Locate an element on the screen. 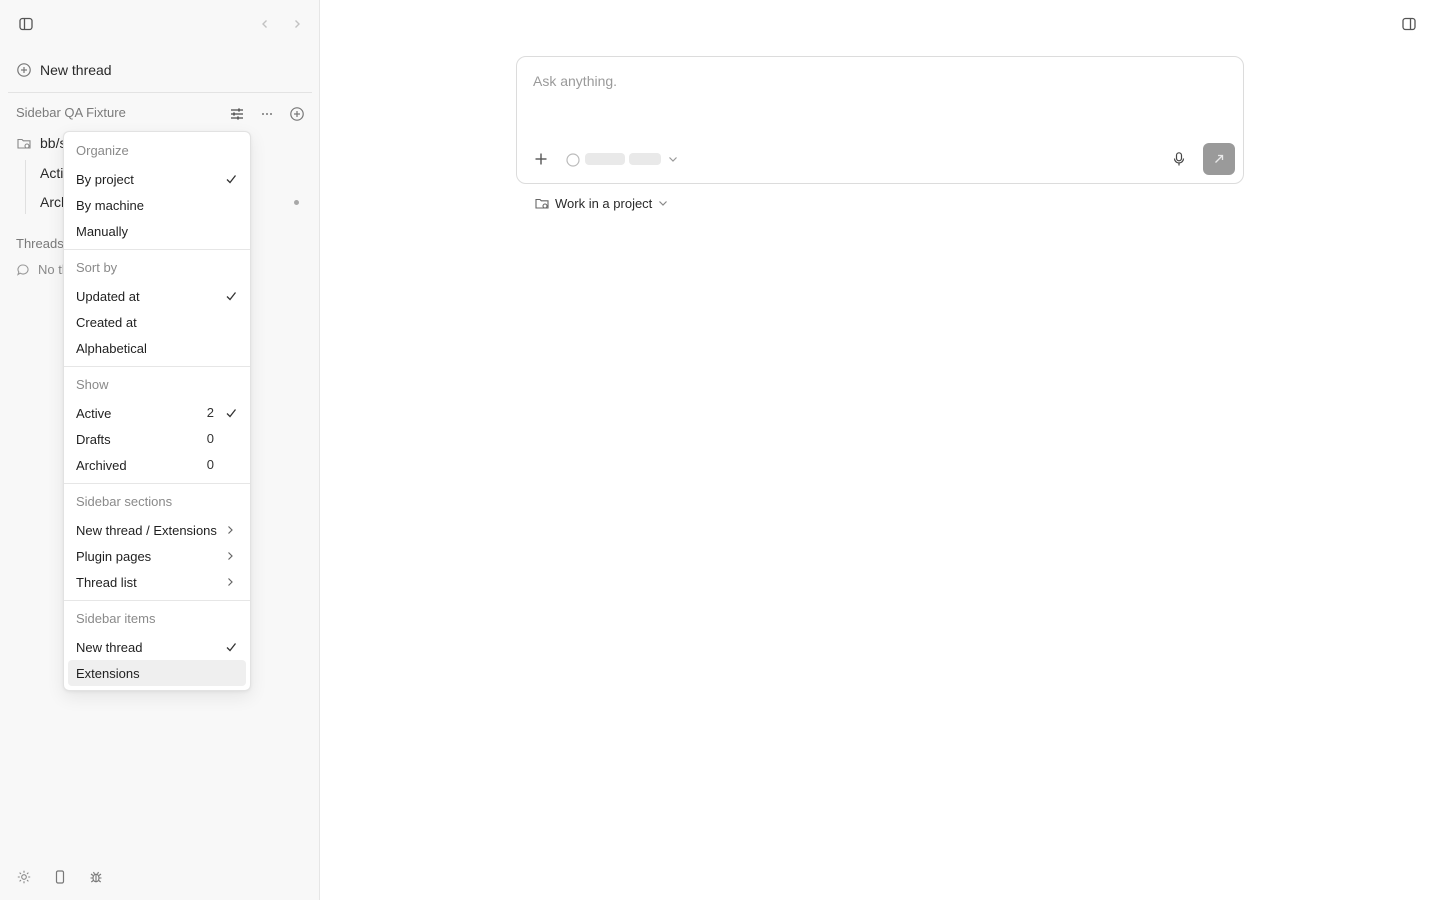 This screenshot has width=1440, height=900. menu-item-label: New thread / Extensions is located at coordinates (146, 530).